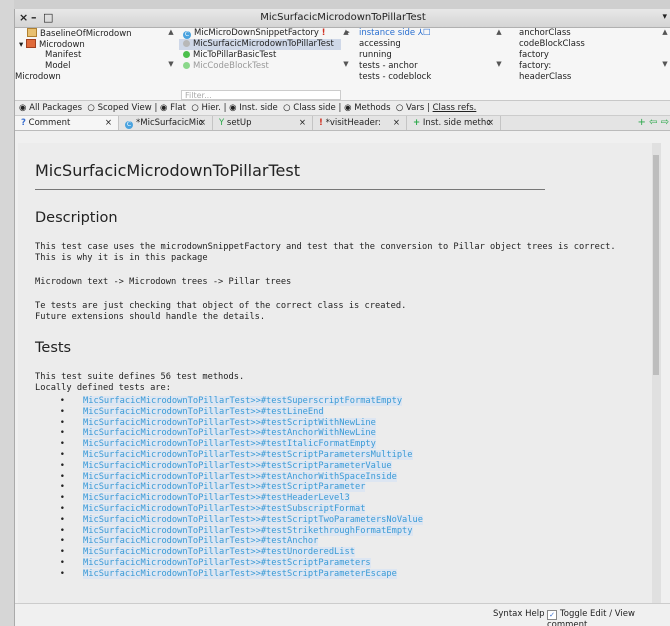 This screenshot has height=626, width=670. Describe the element at coordinates (585, 33) in the screenshot. I see `method-item: anchorClass` at that location.